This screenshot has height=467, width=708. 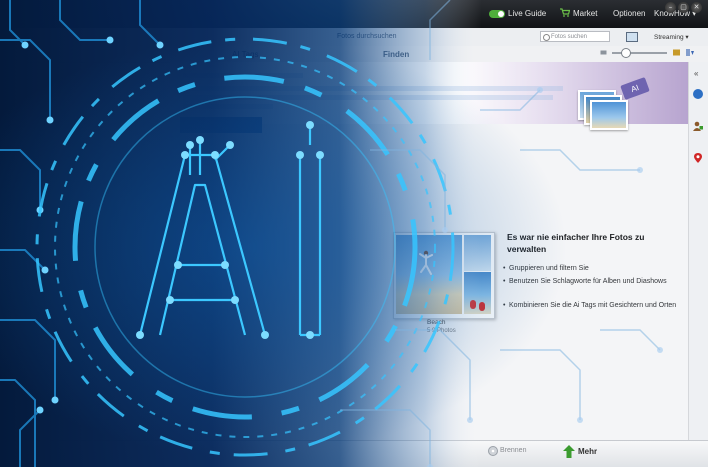 I want to click on minimize-button: –, so click(x=670, y=7).